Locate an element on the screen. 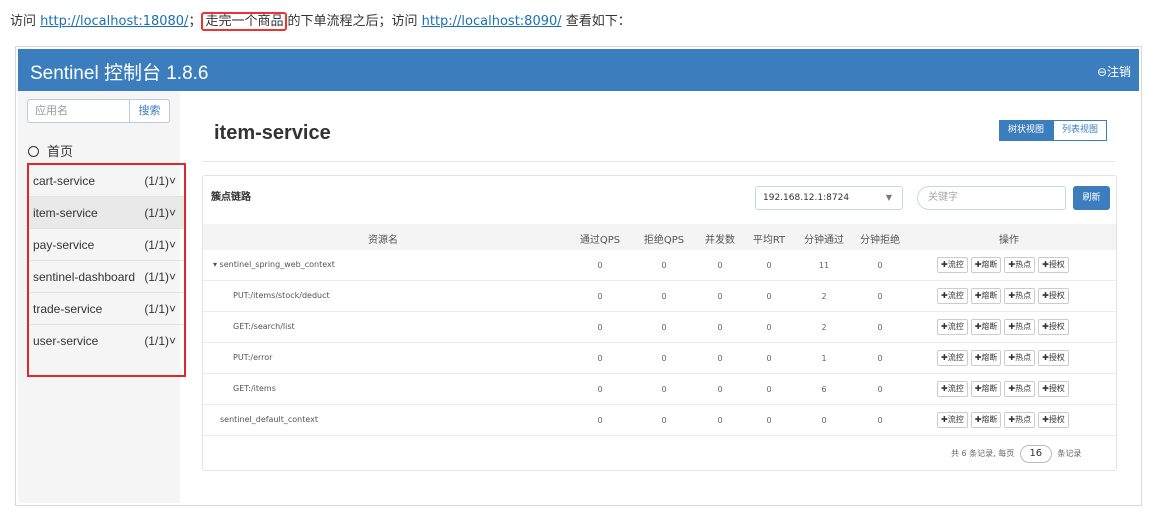  app-name: trade-service is located at coordinates (68, 309).